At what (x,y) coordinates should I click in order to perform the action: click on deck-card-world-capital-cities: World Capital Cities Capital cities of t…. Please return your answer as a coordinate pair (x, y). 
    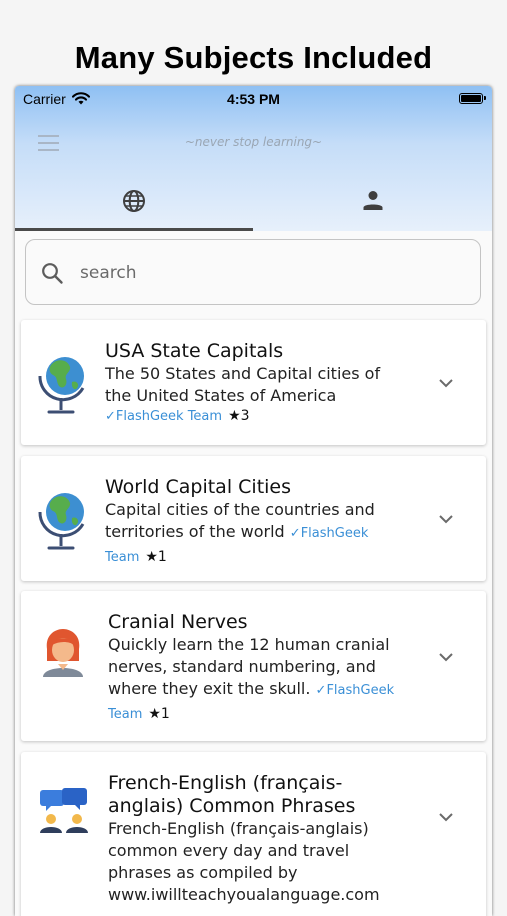
    Looking at the image, I should click on (253, 518).